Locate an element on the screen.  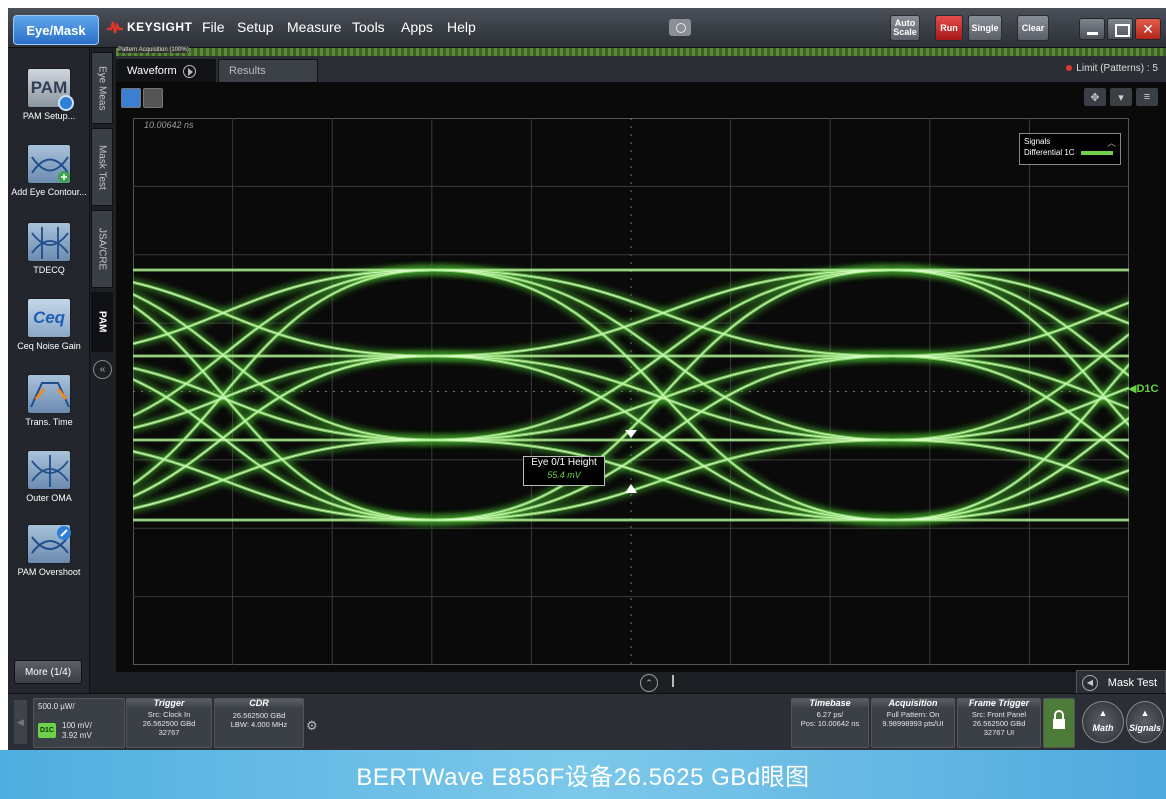
channel-scale: 100 mV/ 3.92 mV is located at coordinates (77, 731).